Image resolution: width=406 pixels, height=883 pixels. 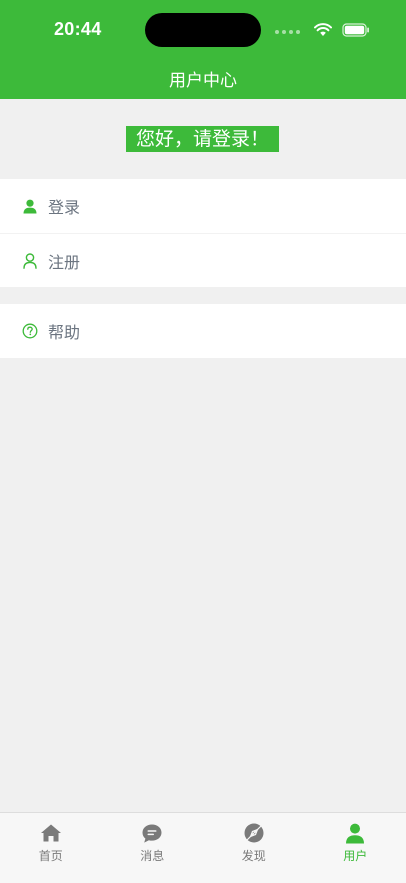 I want to click on tab-label-home: 首页, so click(x=50, y=856).